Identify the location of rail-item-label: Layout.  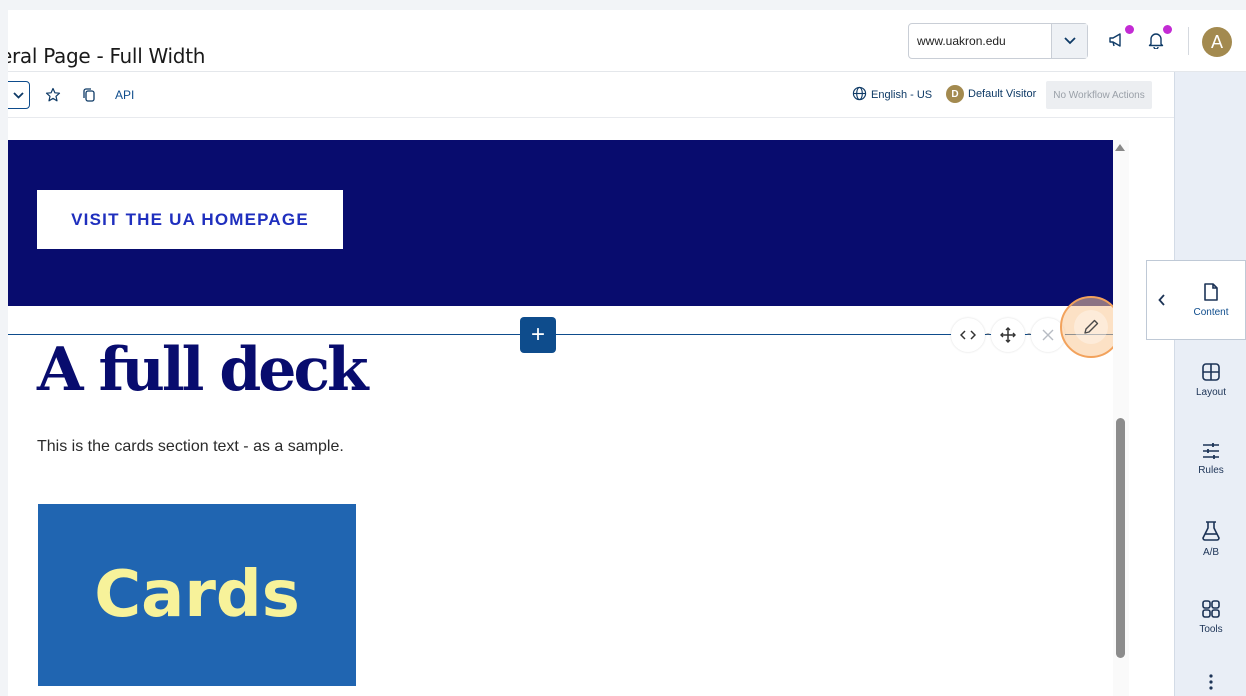
(1211, 392).